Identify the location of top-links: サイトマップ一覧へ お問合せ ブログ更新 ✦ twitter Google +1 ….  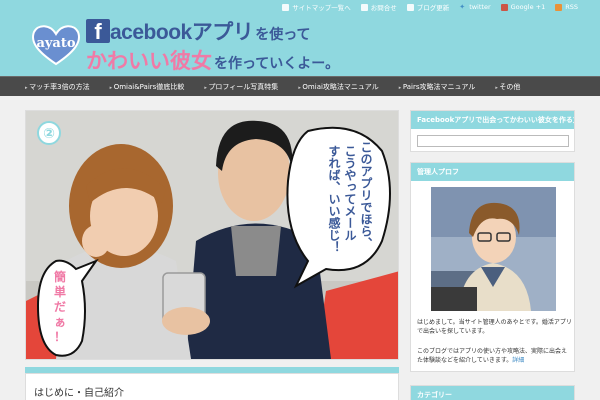
(430, 7).